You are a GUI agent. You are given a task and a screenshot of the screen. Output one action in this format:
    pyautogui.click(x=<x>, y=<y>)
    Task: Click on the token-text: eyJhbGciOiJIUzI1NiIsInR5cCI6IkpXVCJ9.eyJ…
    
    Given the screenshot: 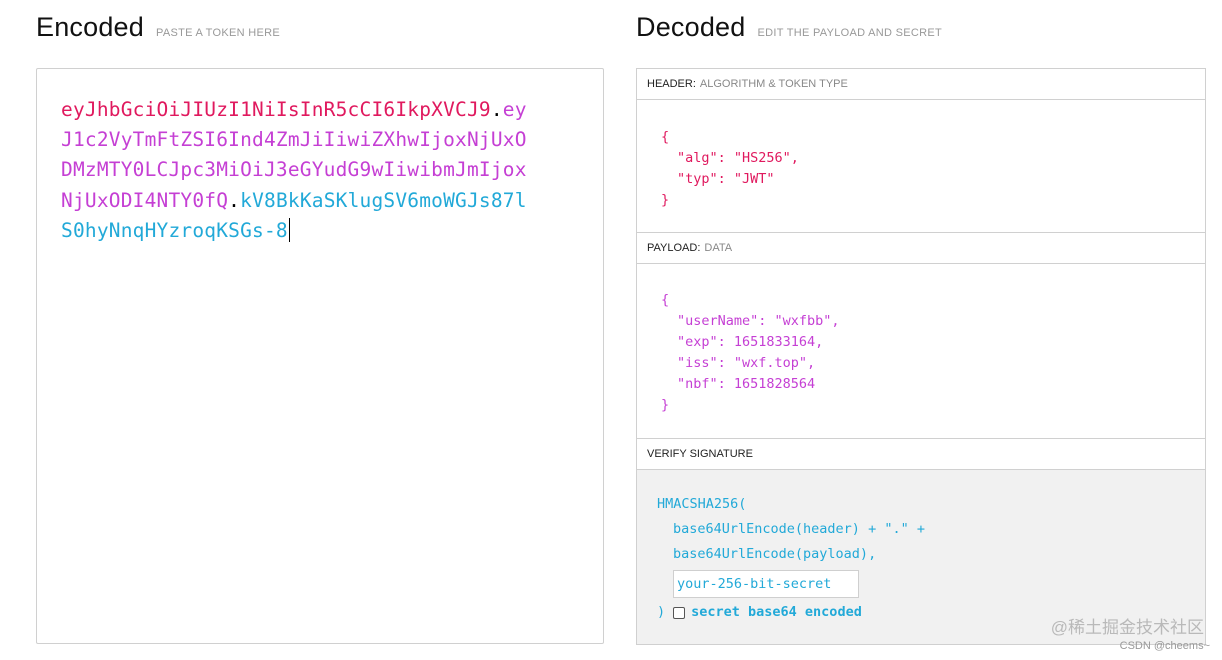 What is the action you would take?
    pyautogui.click(x=296, y=170)
    